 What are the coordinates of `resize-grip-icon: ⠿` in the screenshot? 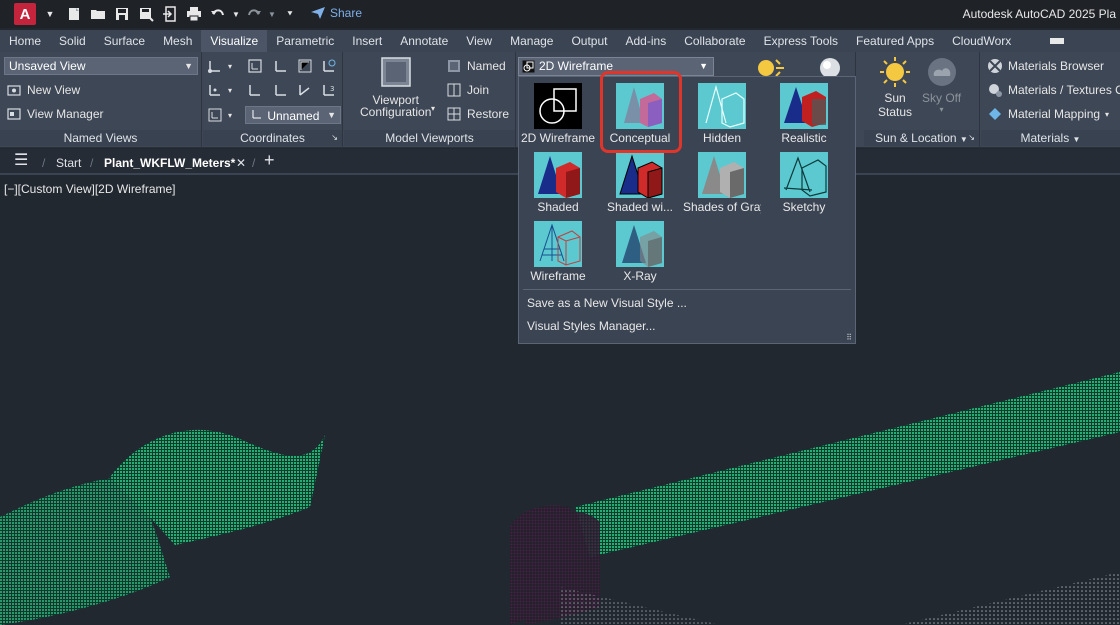 It's located at (849, 337).